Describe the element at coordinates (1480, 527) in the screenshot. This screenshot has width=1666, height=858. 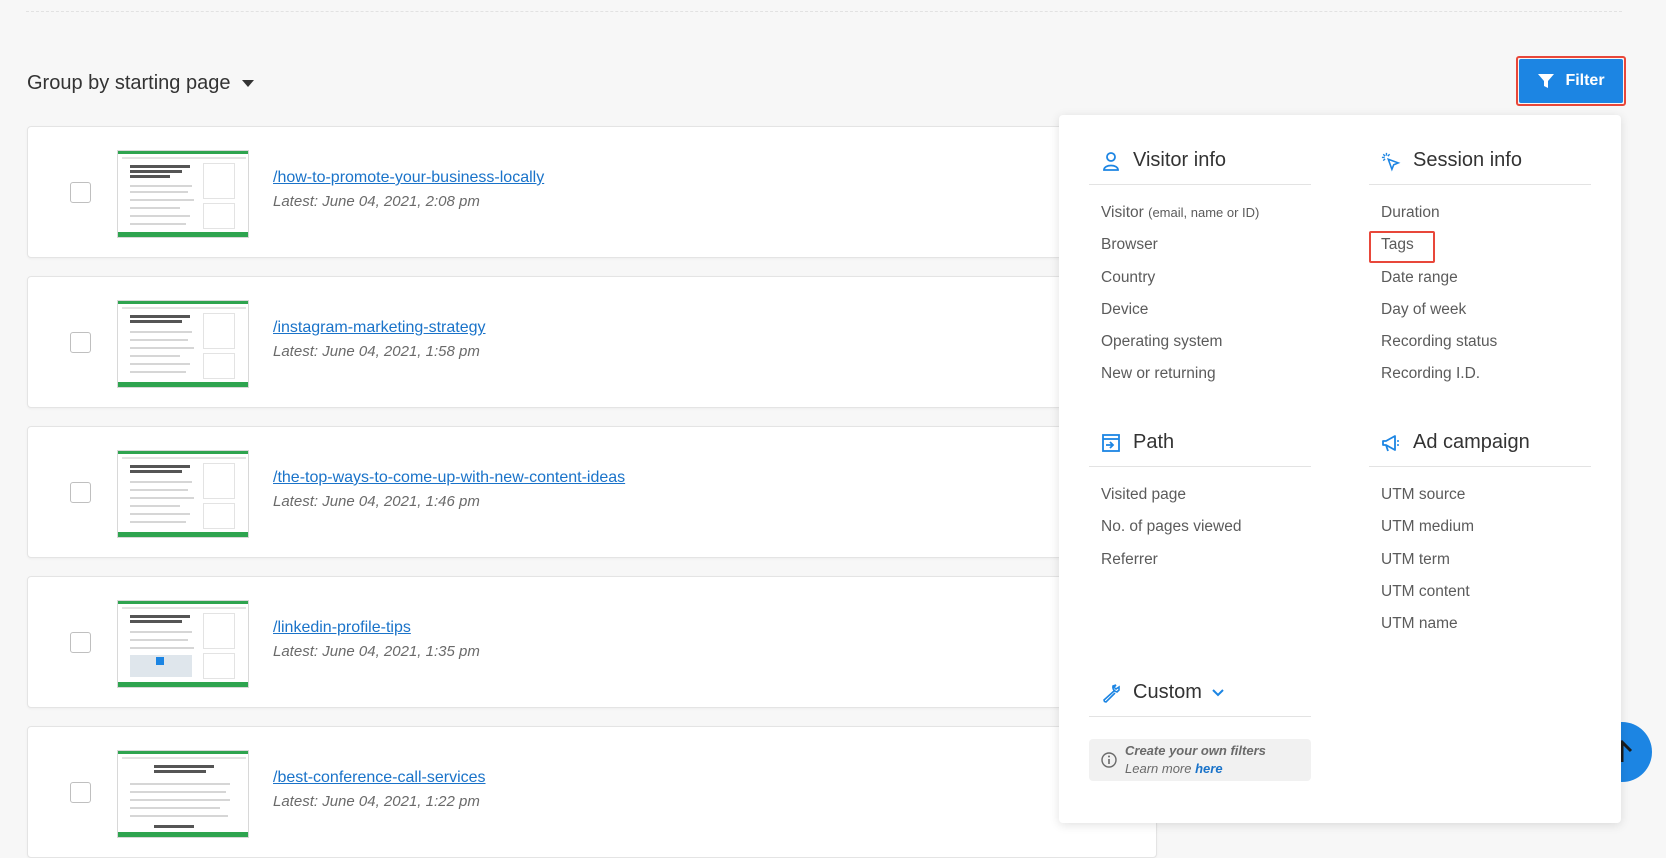
I see `filter-option-utm-medium: UTM medium` at that location.